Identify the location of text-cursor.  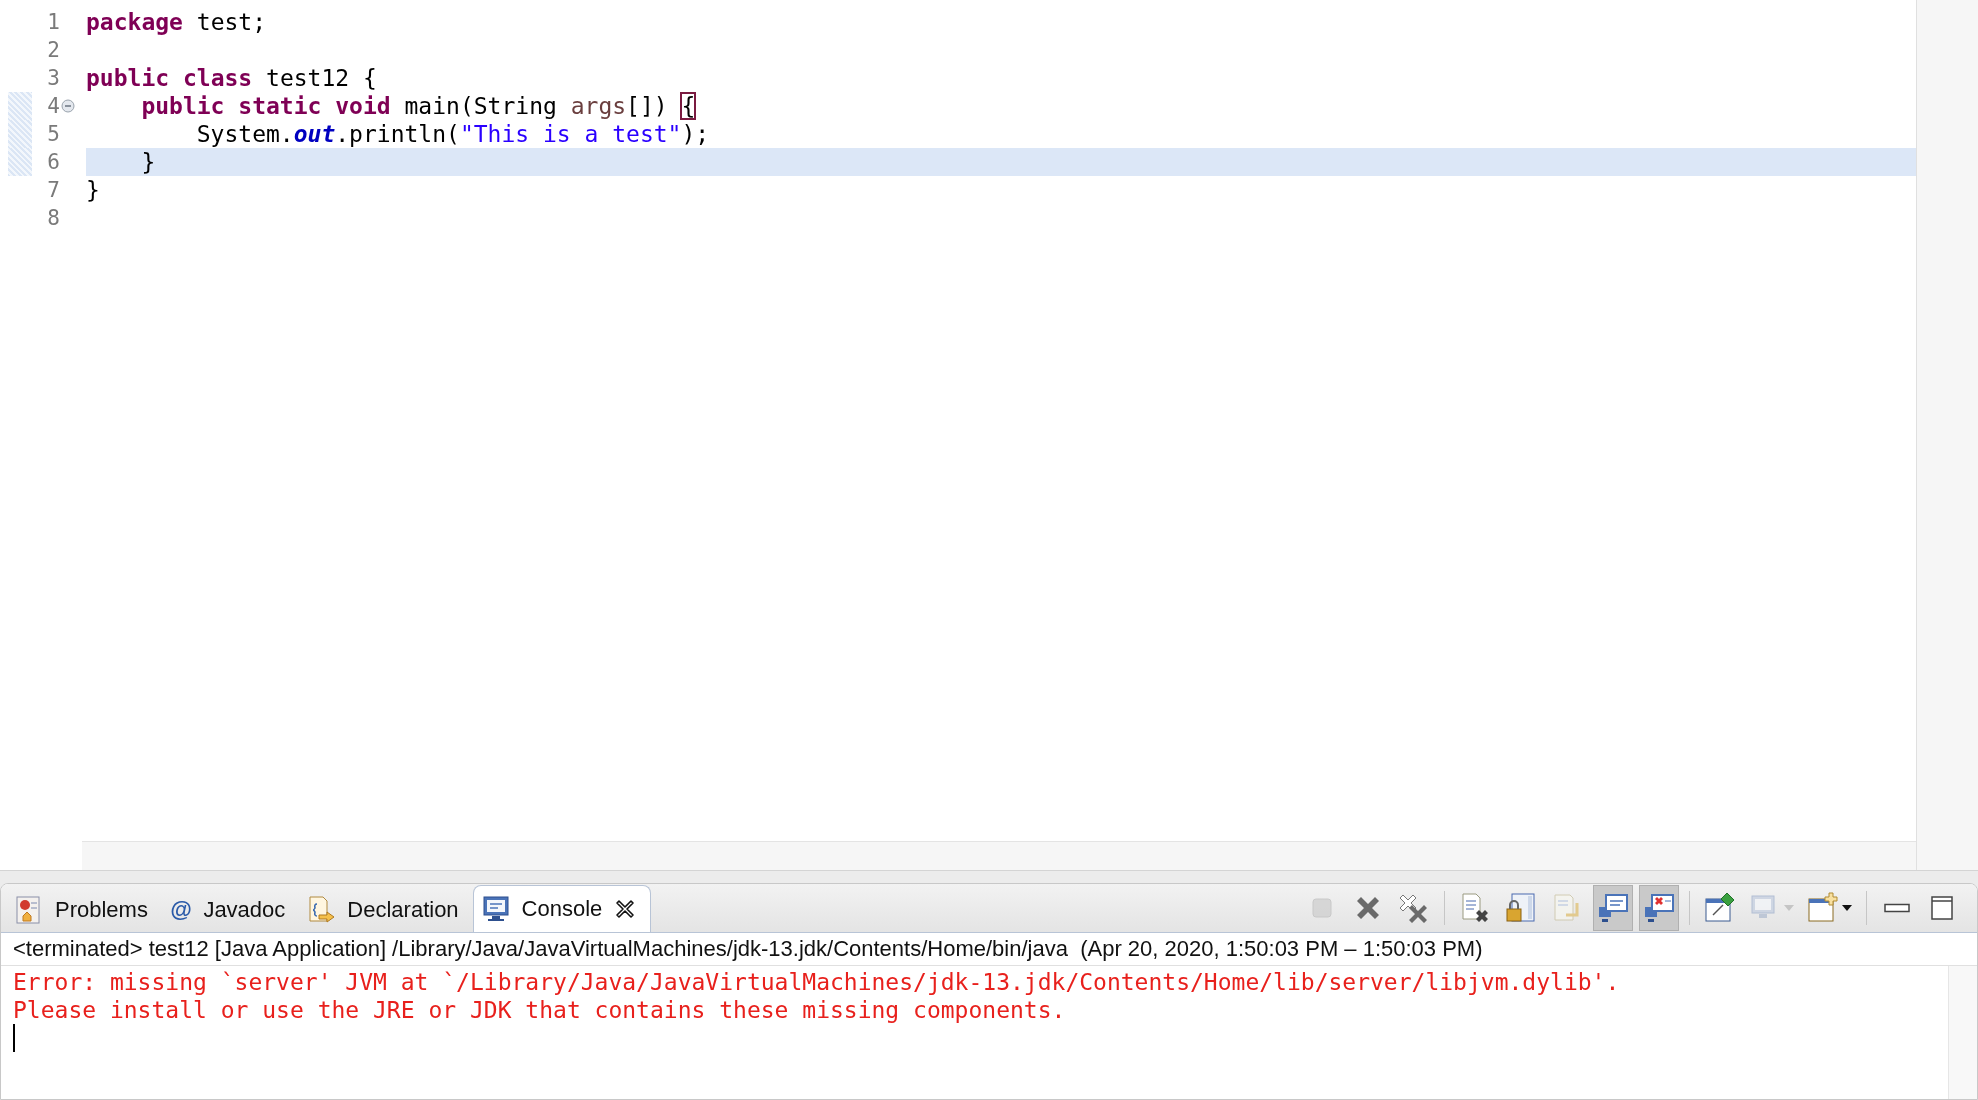
(14, 1038).